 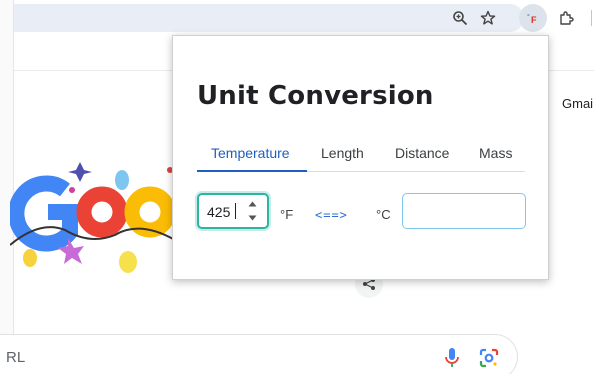 I want to click on tab-mass: Mass, so click(x=495, y=153).